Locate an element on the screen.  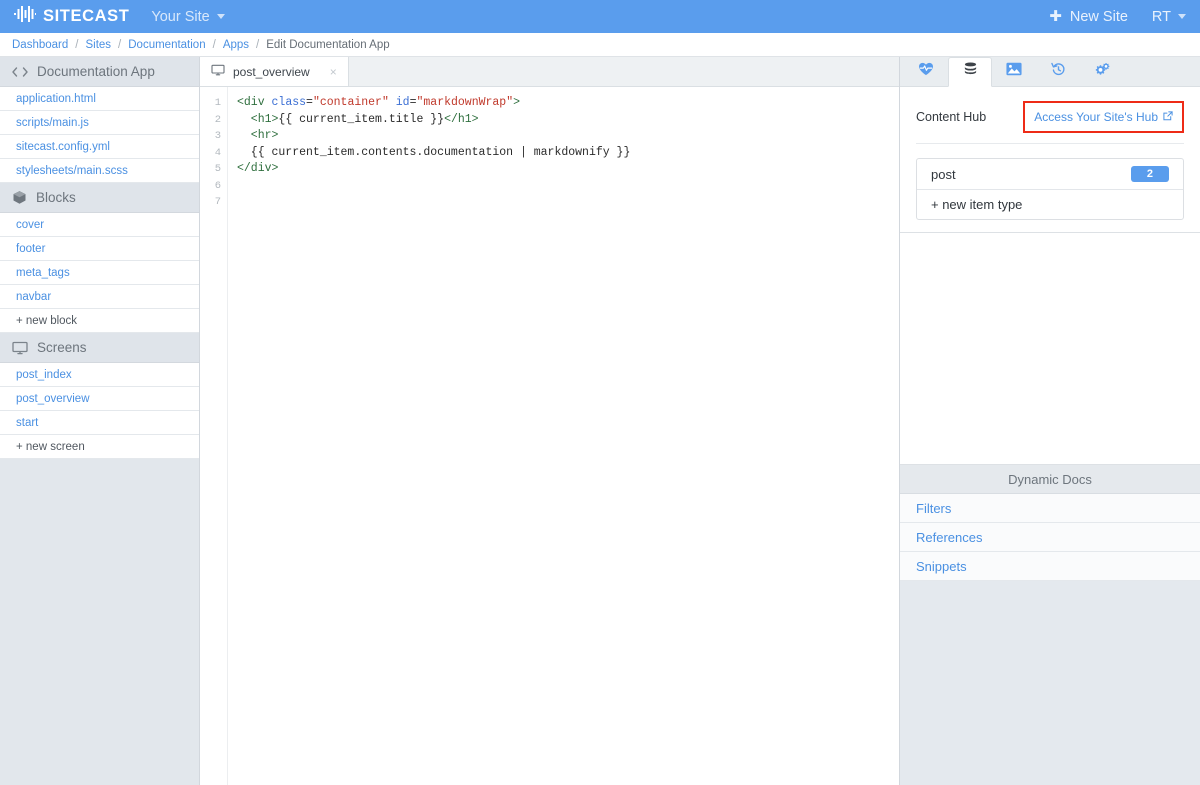
breadcrumb-item-apps: Apps is located at coordinates (236, 45).